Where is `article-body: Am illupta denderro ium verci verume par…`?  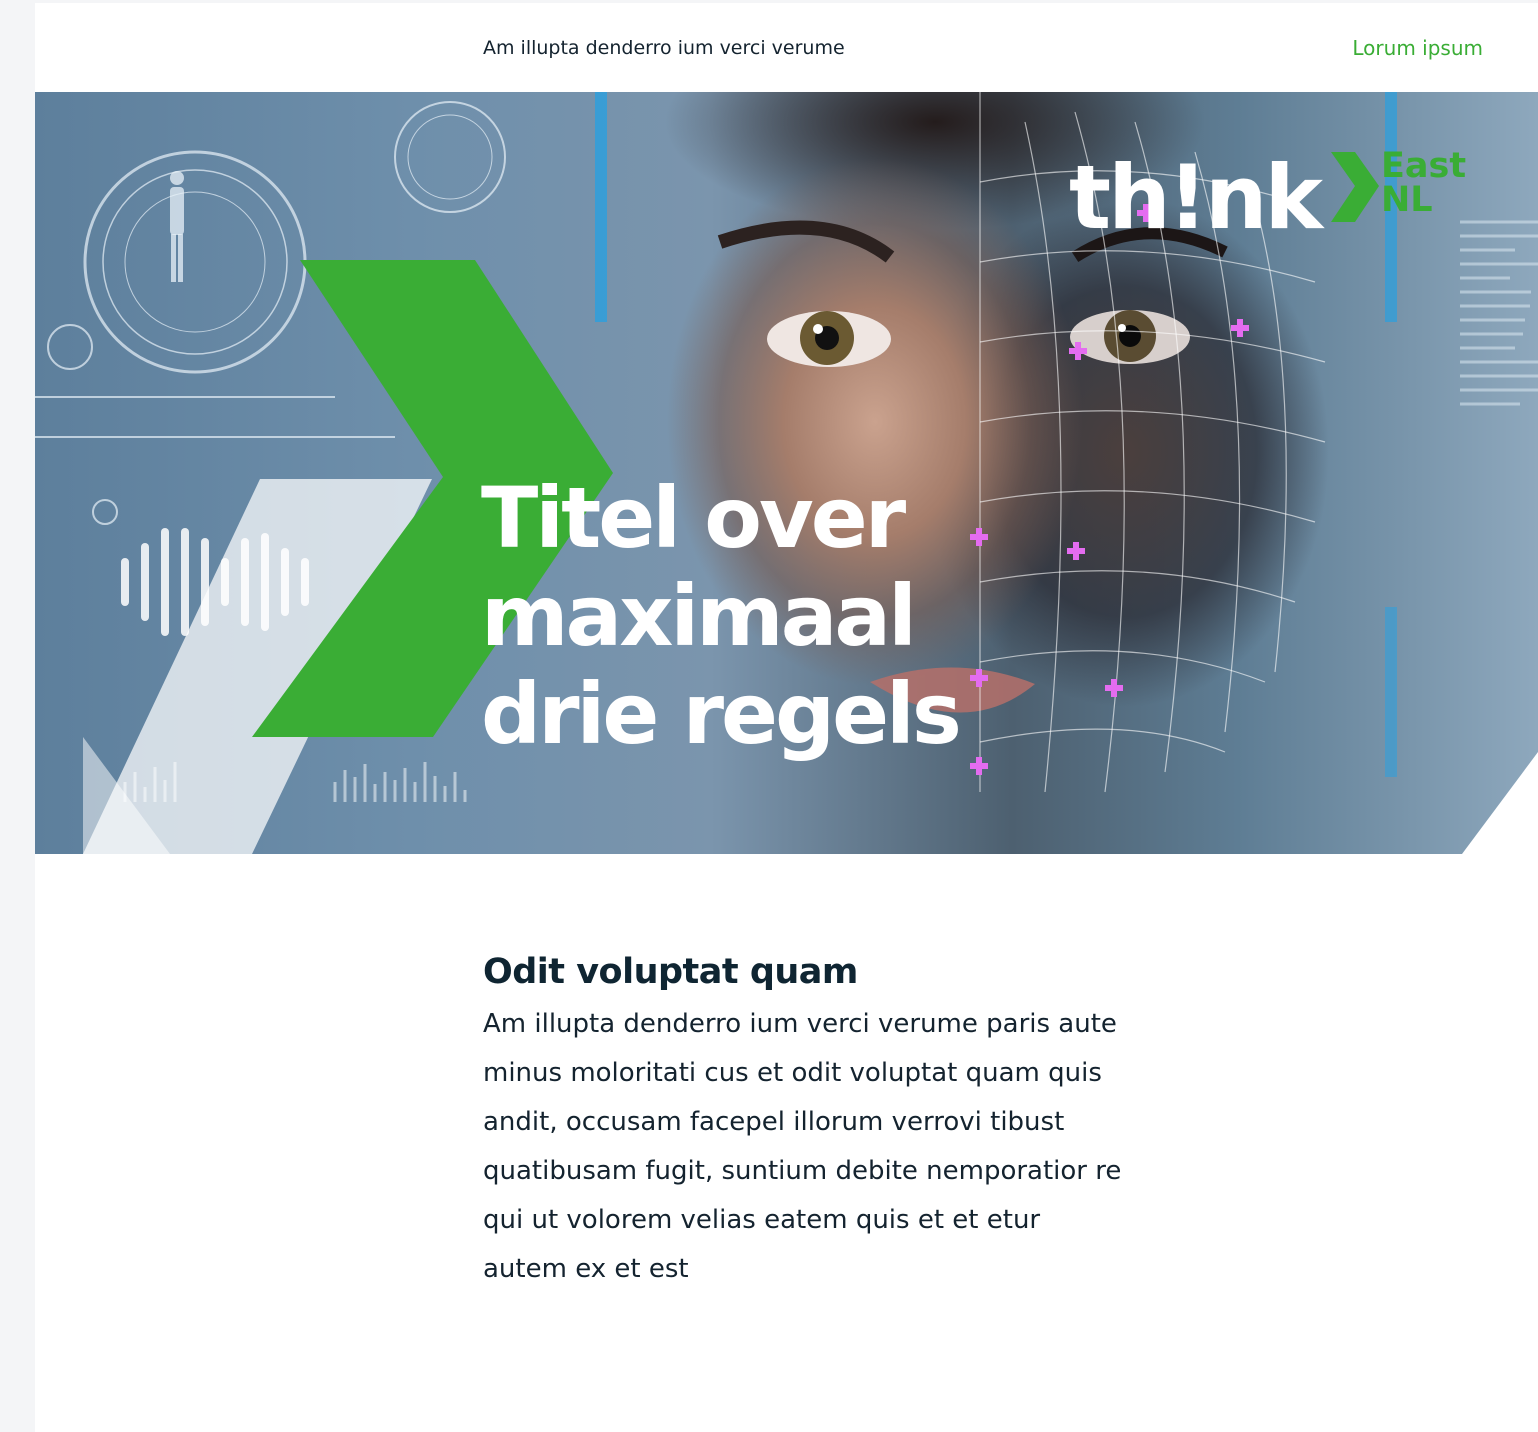 article-body: Am illupta denderro ium verci verume par… is located at coordinates (802, 1146).